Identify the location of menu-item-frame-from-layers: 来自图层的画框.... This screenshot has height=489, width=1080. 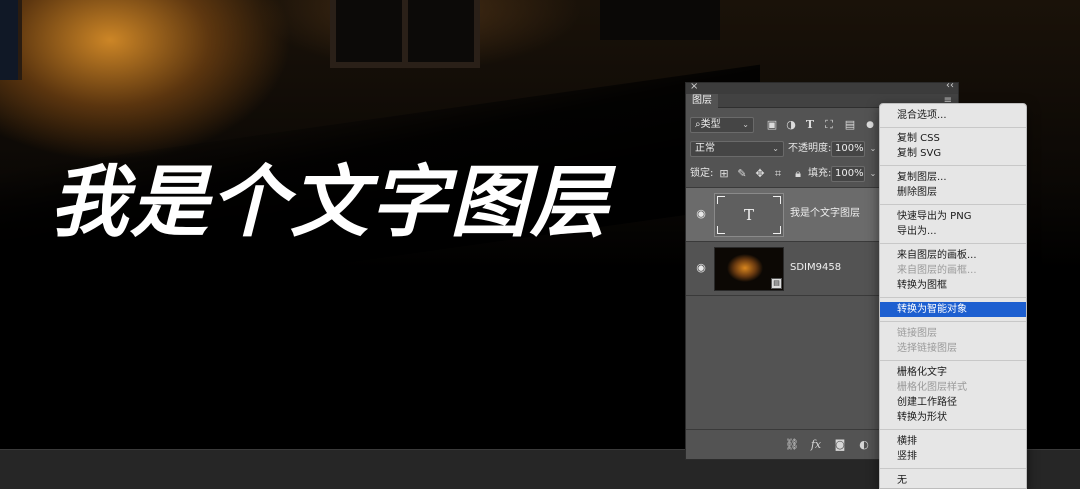
(937, 270).